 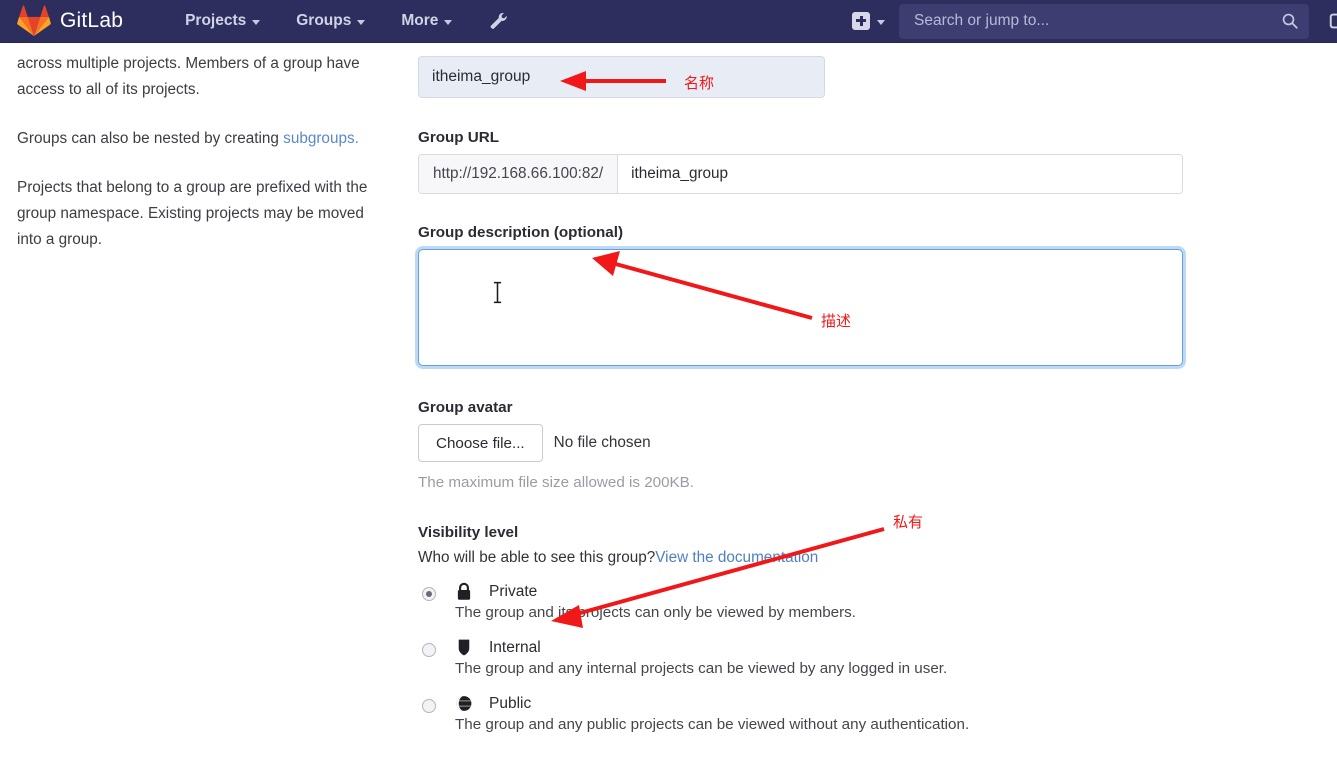 I want to click on group-url-label: Group URL, so click(x=458, y=137).